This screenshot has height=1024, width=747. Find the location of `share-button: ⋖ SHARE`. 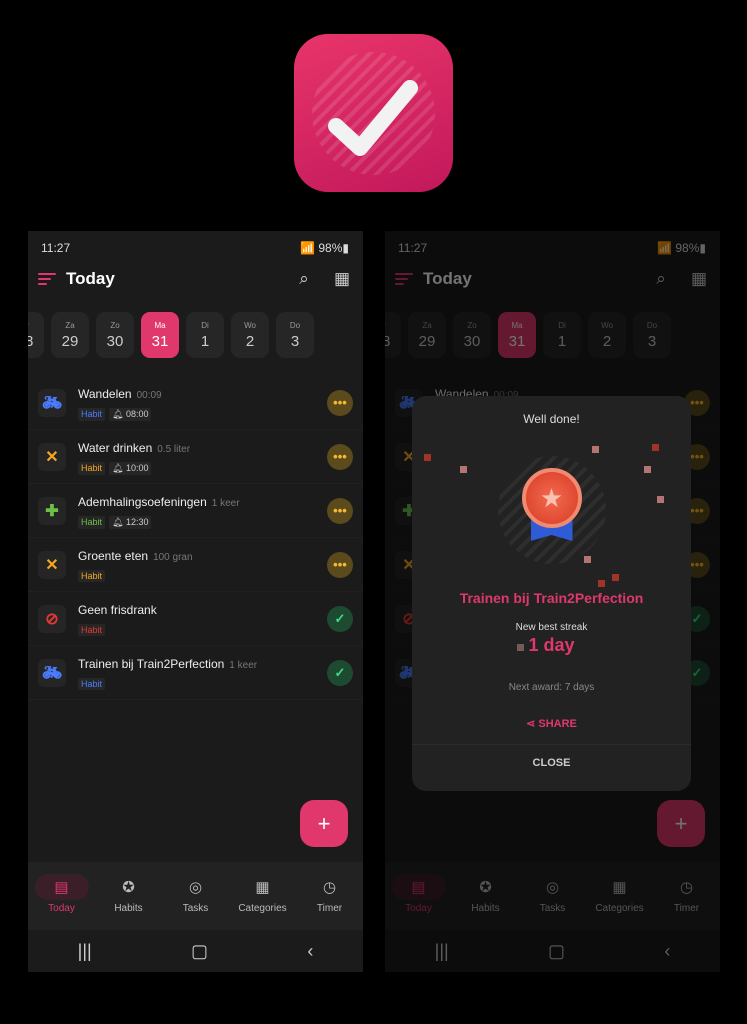

share-button: ⋖ SHARE is located at coordinates (551, 723).